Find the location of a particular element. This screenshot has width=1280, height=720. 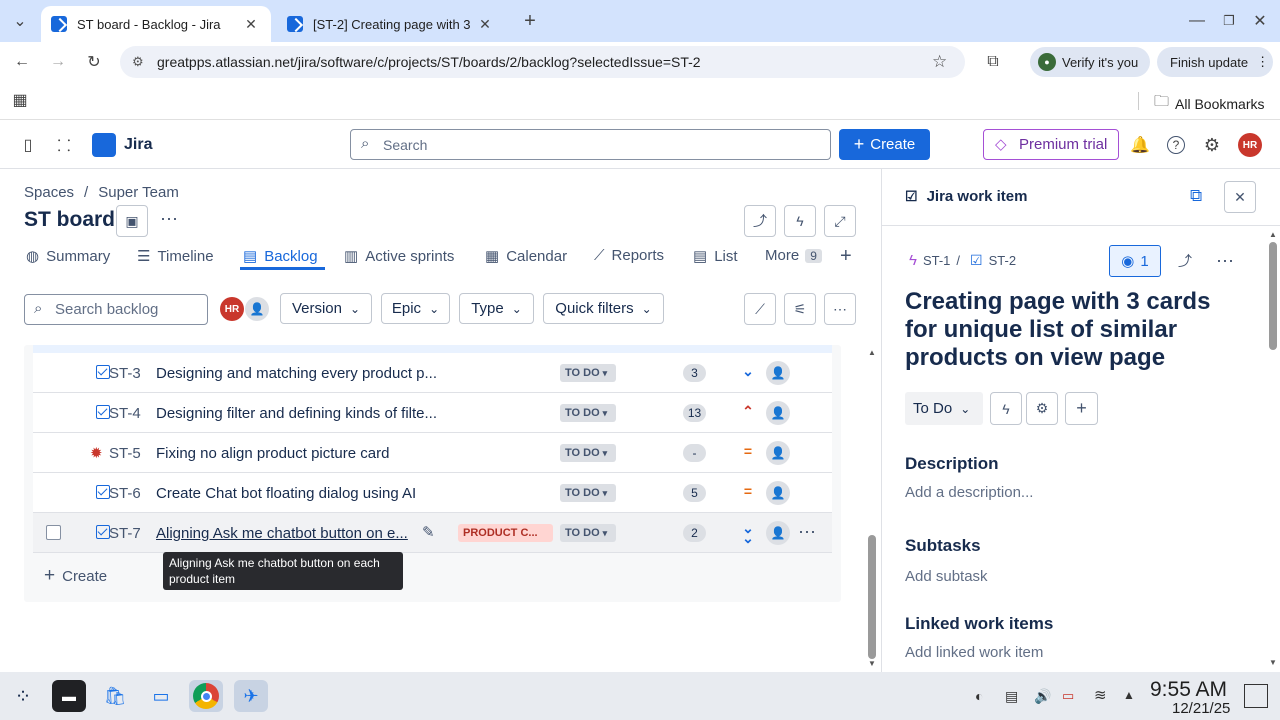

backlog-scrollbar: ▲ ▼ is located at coordinates (872, 507).